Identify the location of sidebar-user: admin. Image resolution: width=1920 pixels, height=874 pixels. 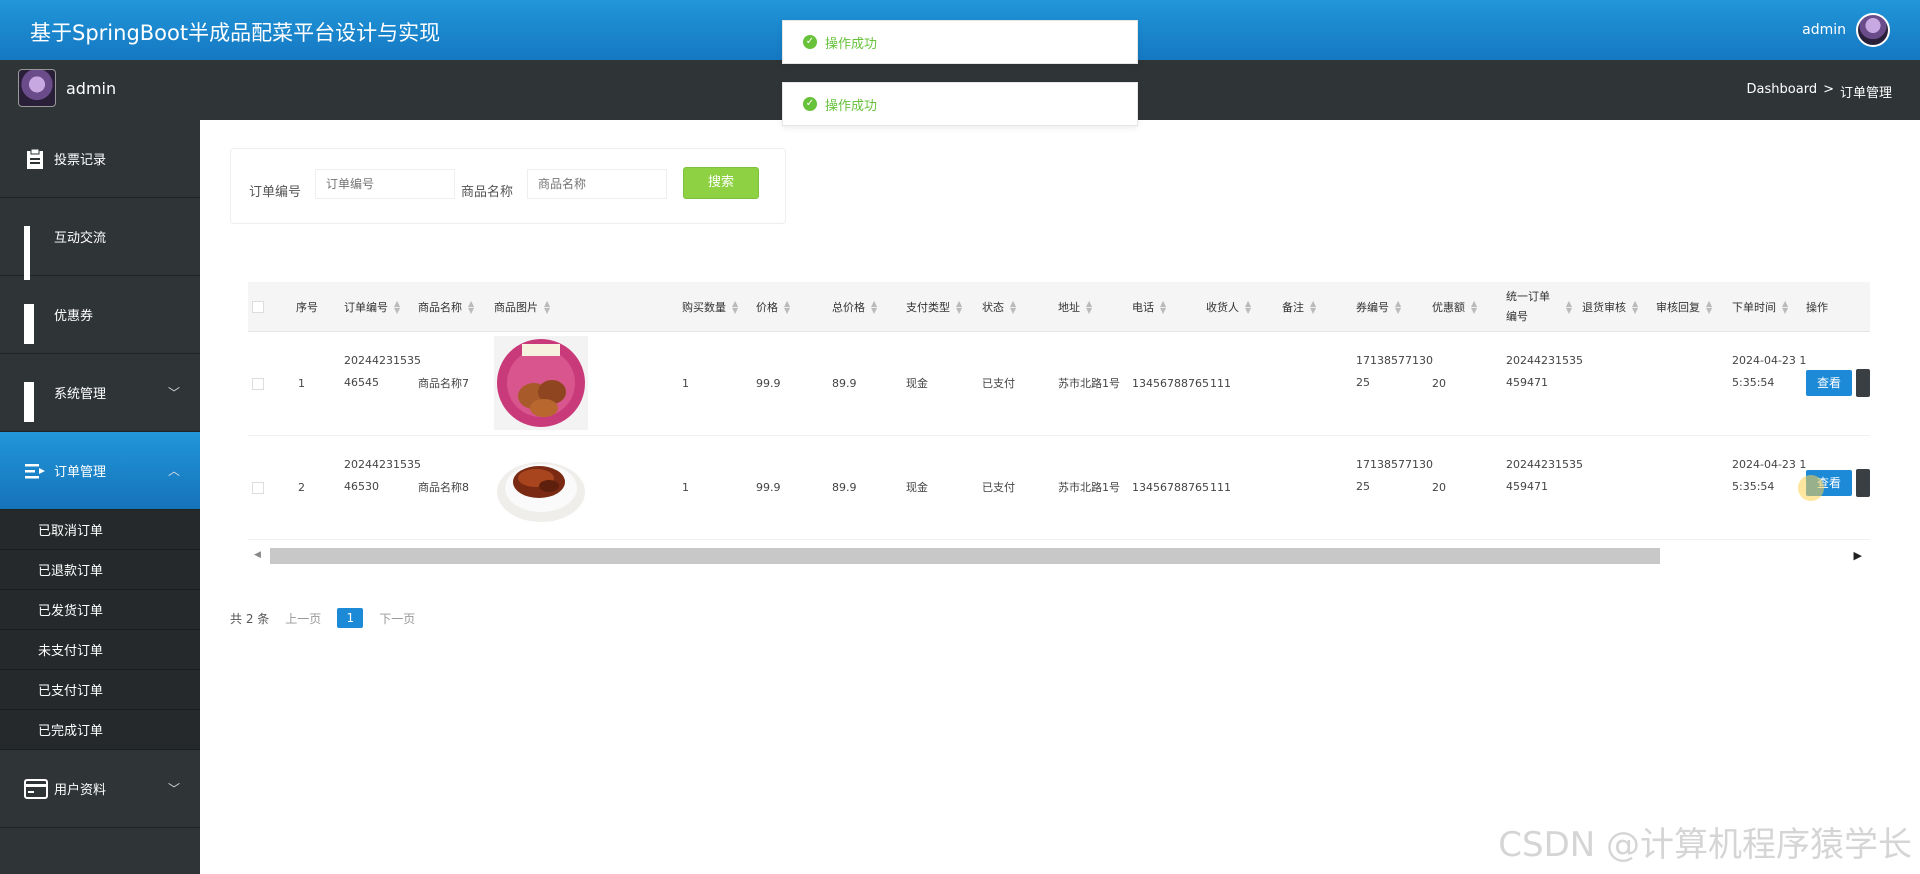
(67, 88).